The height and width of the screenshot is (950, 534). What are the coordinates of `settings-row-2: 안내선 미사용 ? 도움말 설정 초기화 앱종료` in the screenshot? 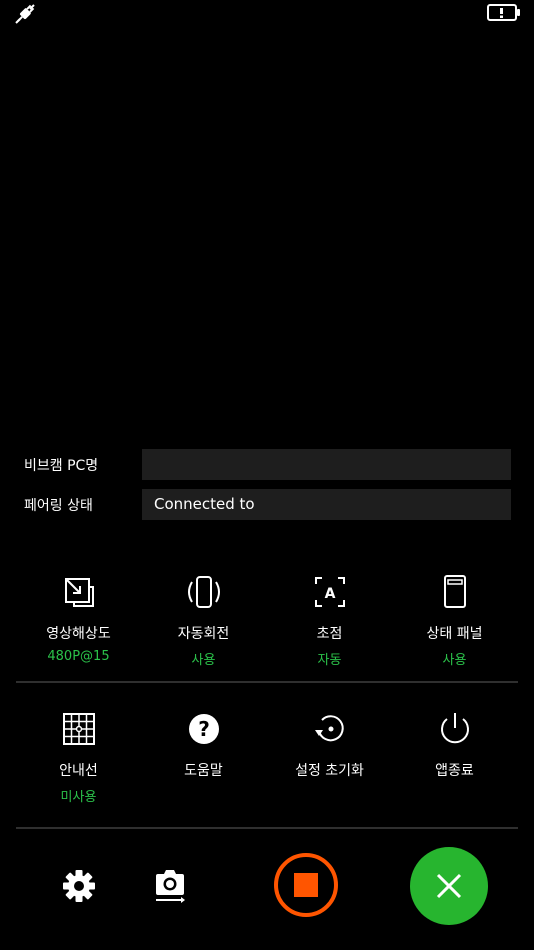 It's located at (267, 759).